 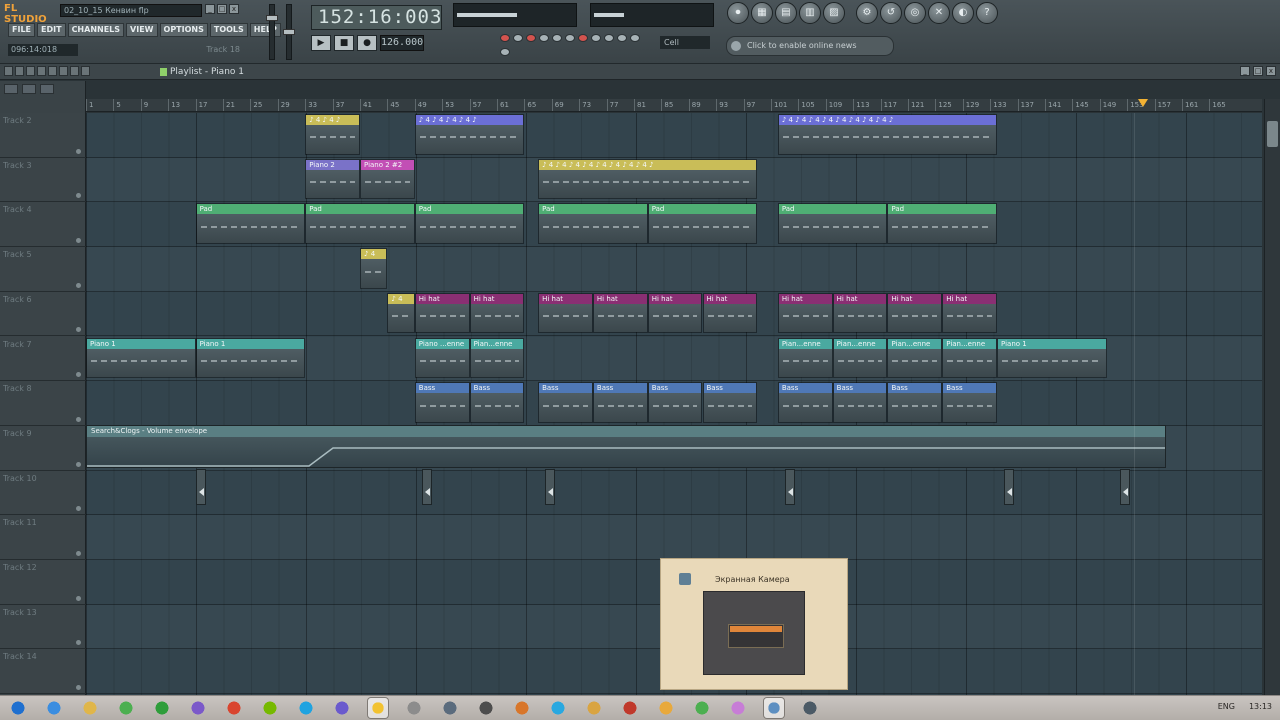 I want to click on app-d-icon, so click(x=342, y=708).